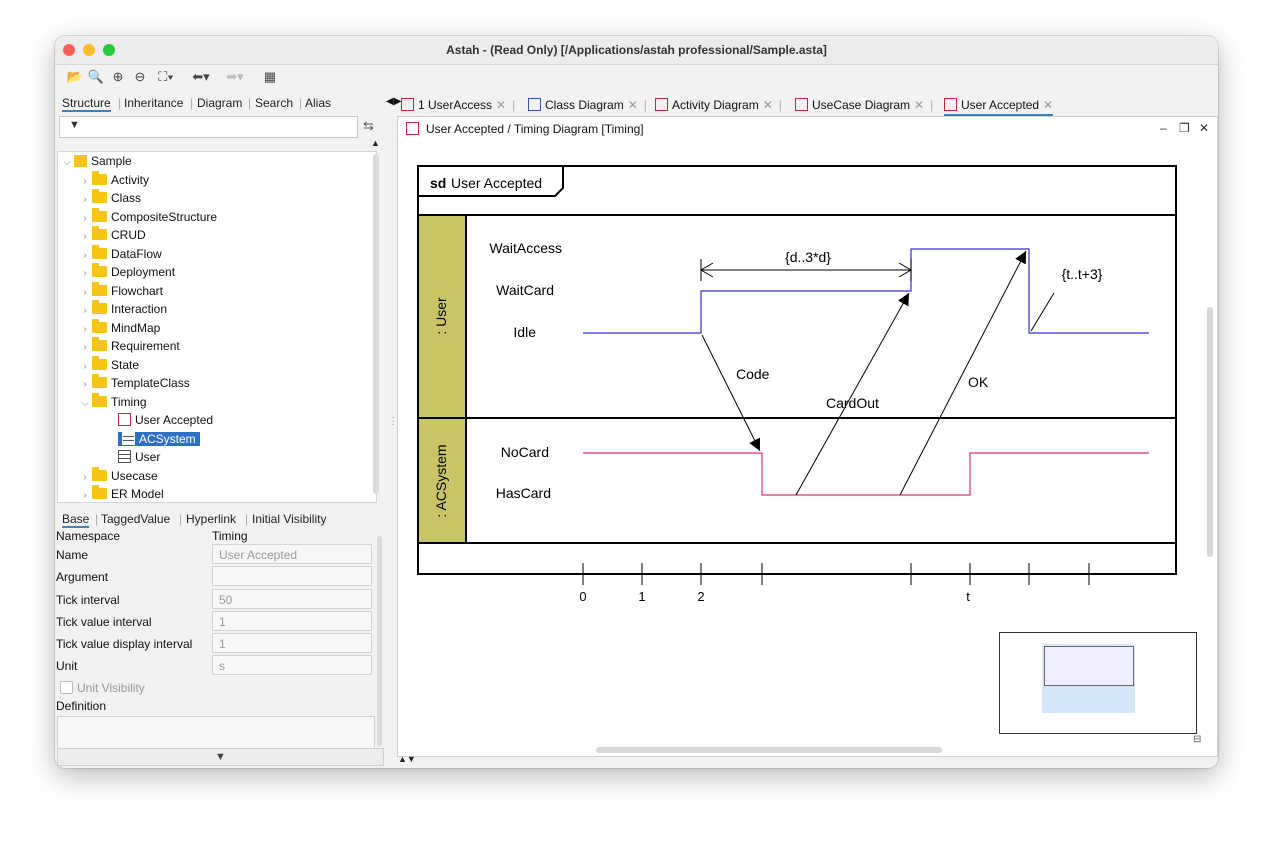 The image size is (1272, 841). I want to click on tree-scrollbar, so click(376, 324).